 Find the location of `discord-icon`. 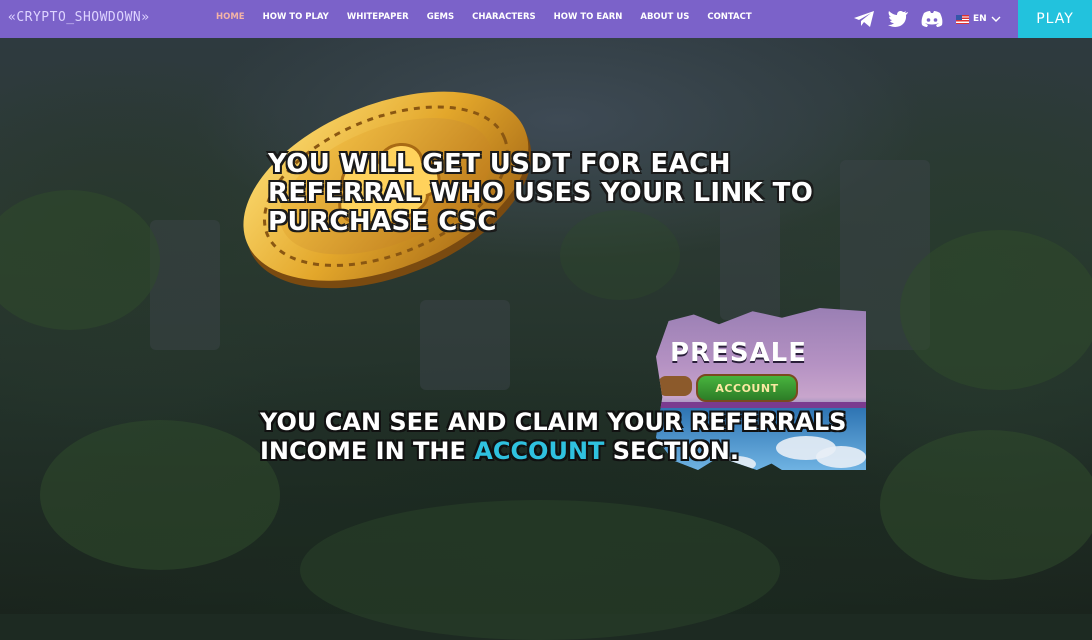

discord-icon is located at coordinates (932, 19).